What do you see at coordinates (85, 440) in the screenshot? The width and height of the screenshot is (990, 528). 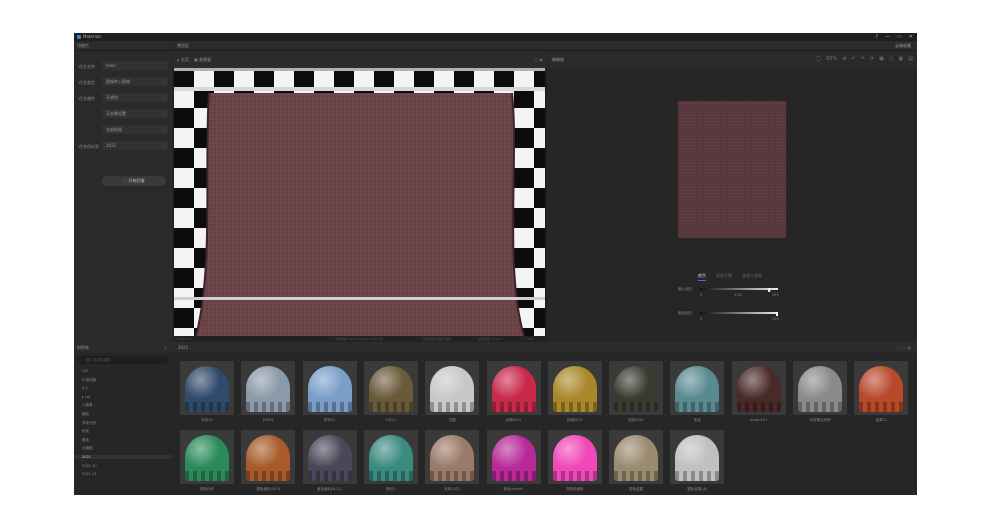 I see `tree-item: 素色` at bounding box center [85, 440].